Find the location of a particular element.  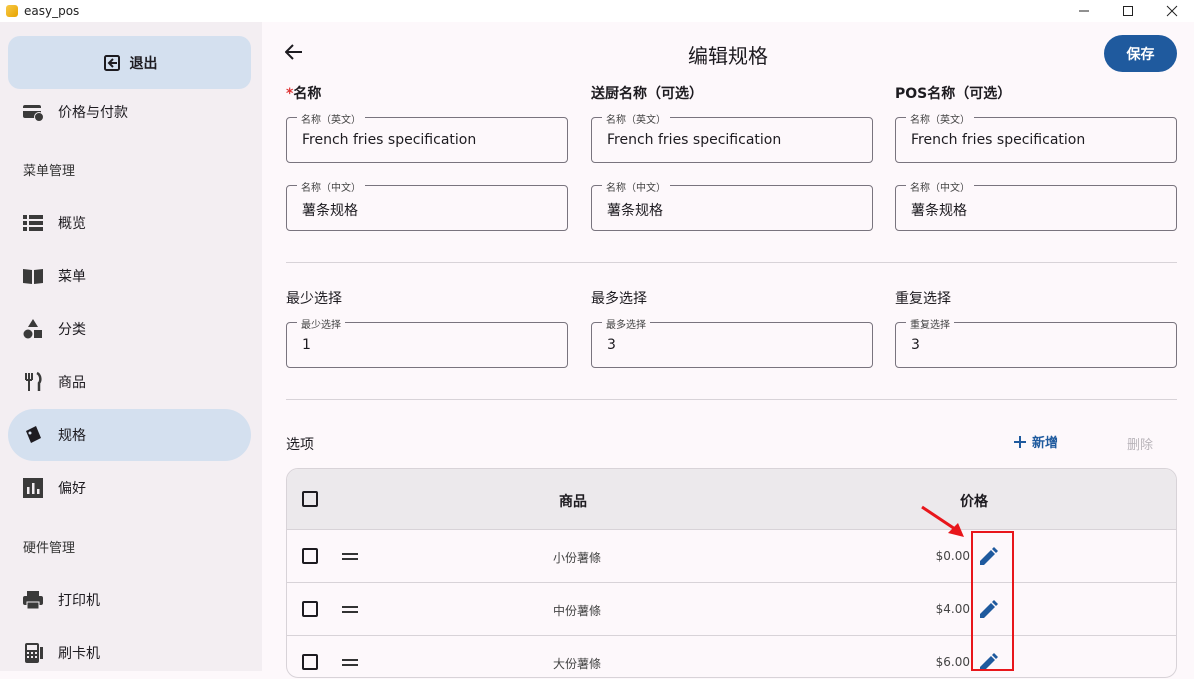

sidebar-item-label: 偏好 is located at coordinates (72, 489).